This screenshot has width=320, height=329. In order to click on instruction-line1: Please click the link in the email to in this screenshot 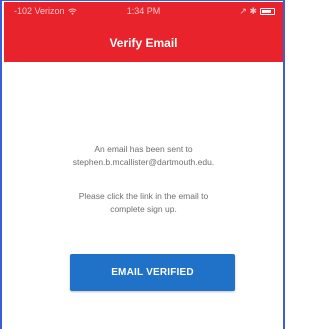, I will do `click(143, 196)`.